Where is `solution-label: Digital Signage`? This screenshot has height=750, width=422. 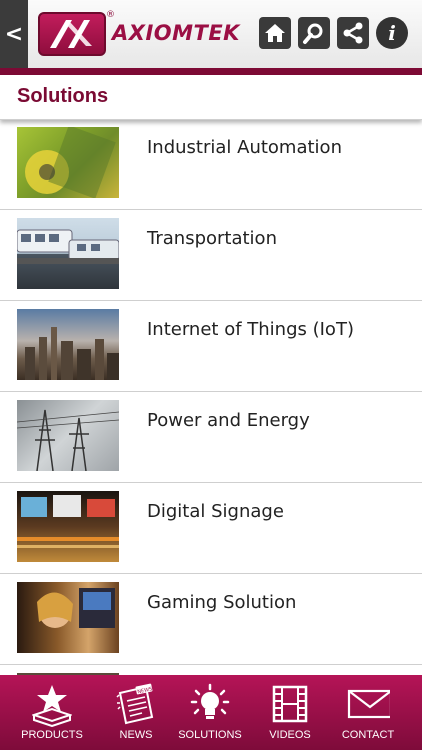
solution-label: Digital Signage is located at coordinates (215, 511).